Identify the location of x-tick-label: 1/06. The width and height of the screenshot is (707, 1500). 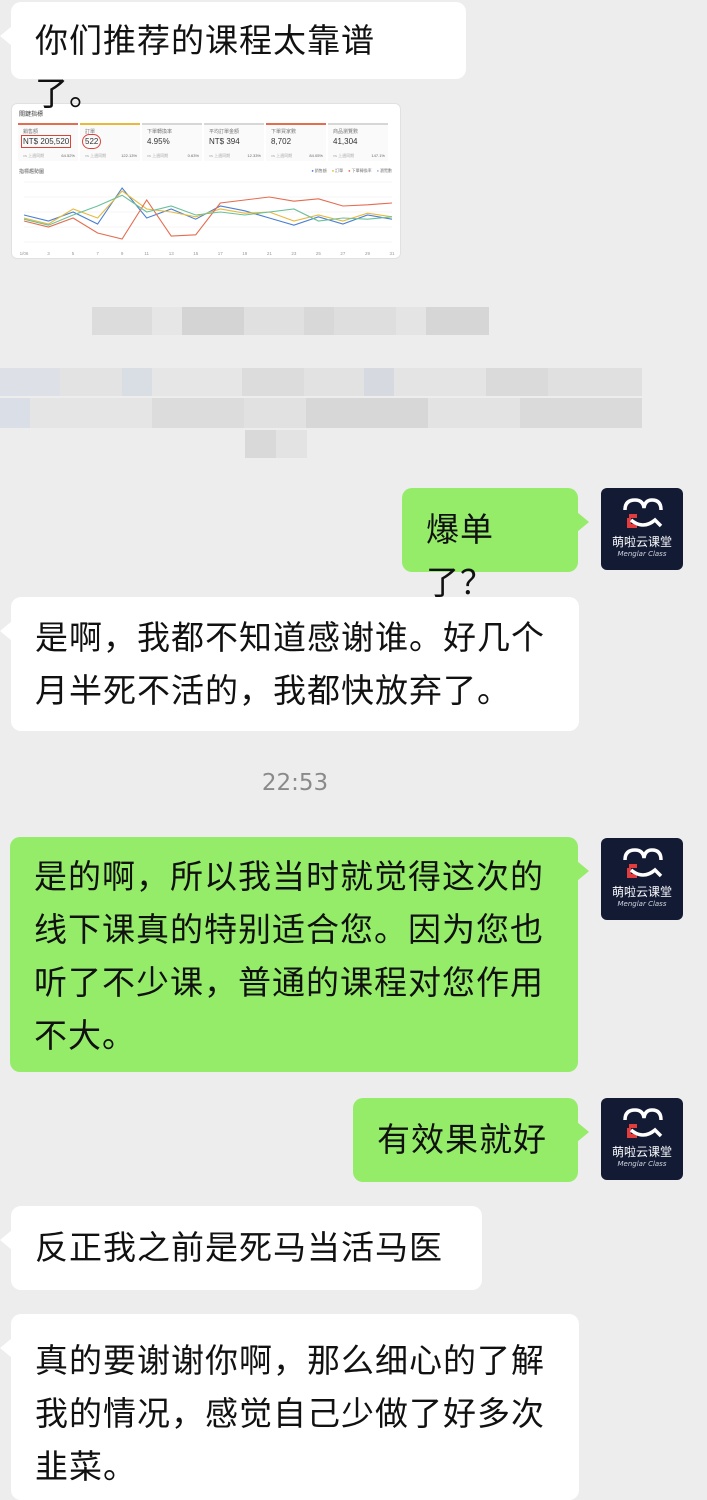
(24, 253).